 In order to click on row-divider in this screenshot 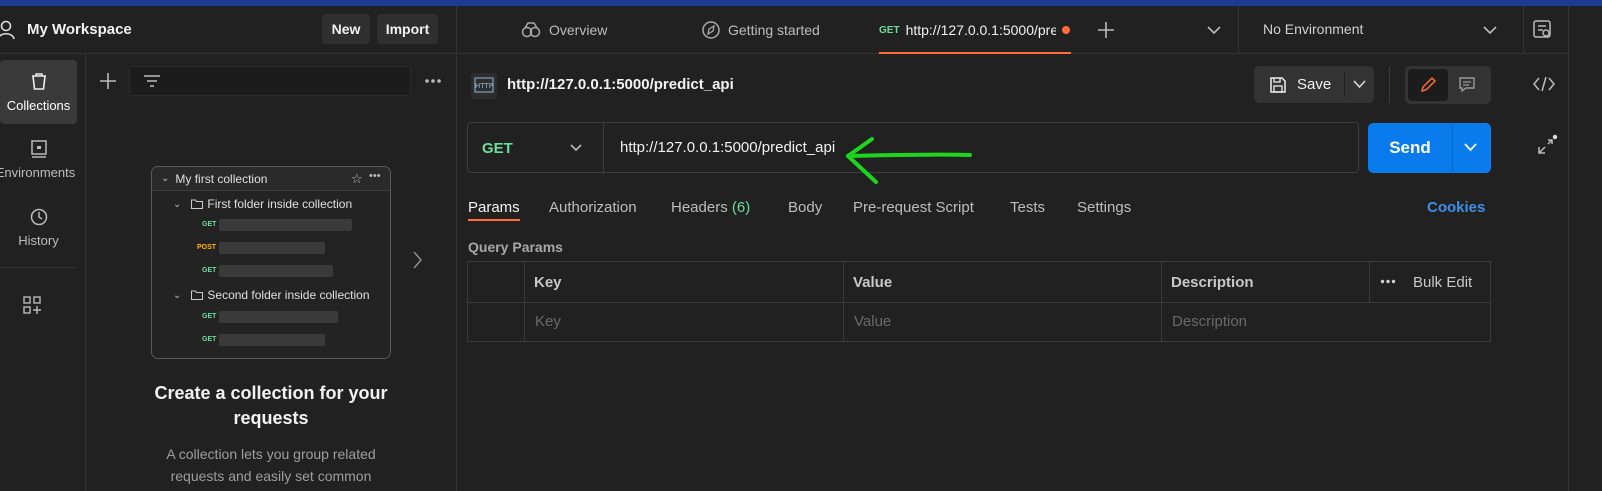, I will do `click(979, 302)`.